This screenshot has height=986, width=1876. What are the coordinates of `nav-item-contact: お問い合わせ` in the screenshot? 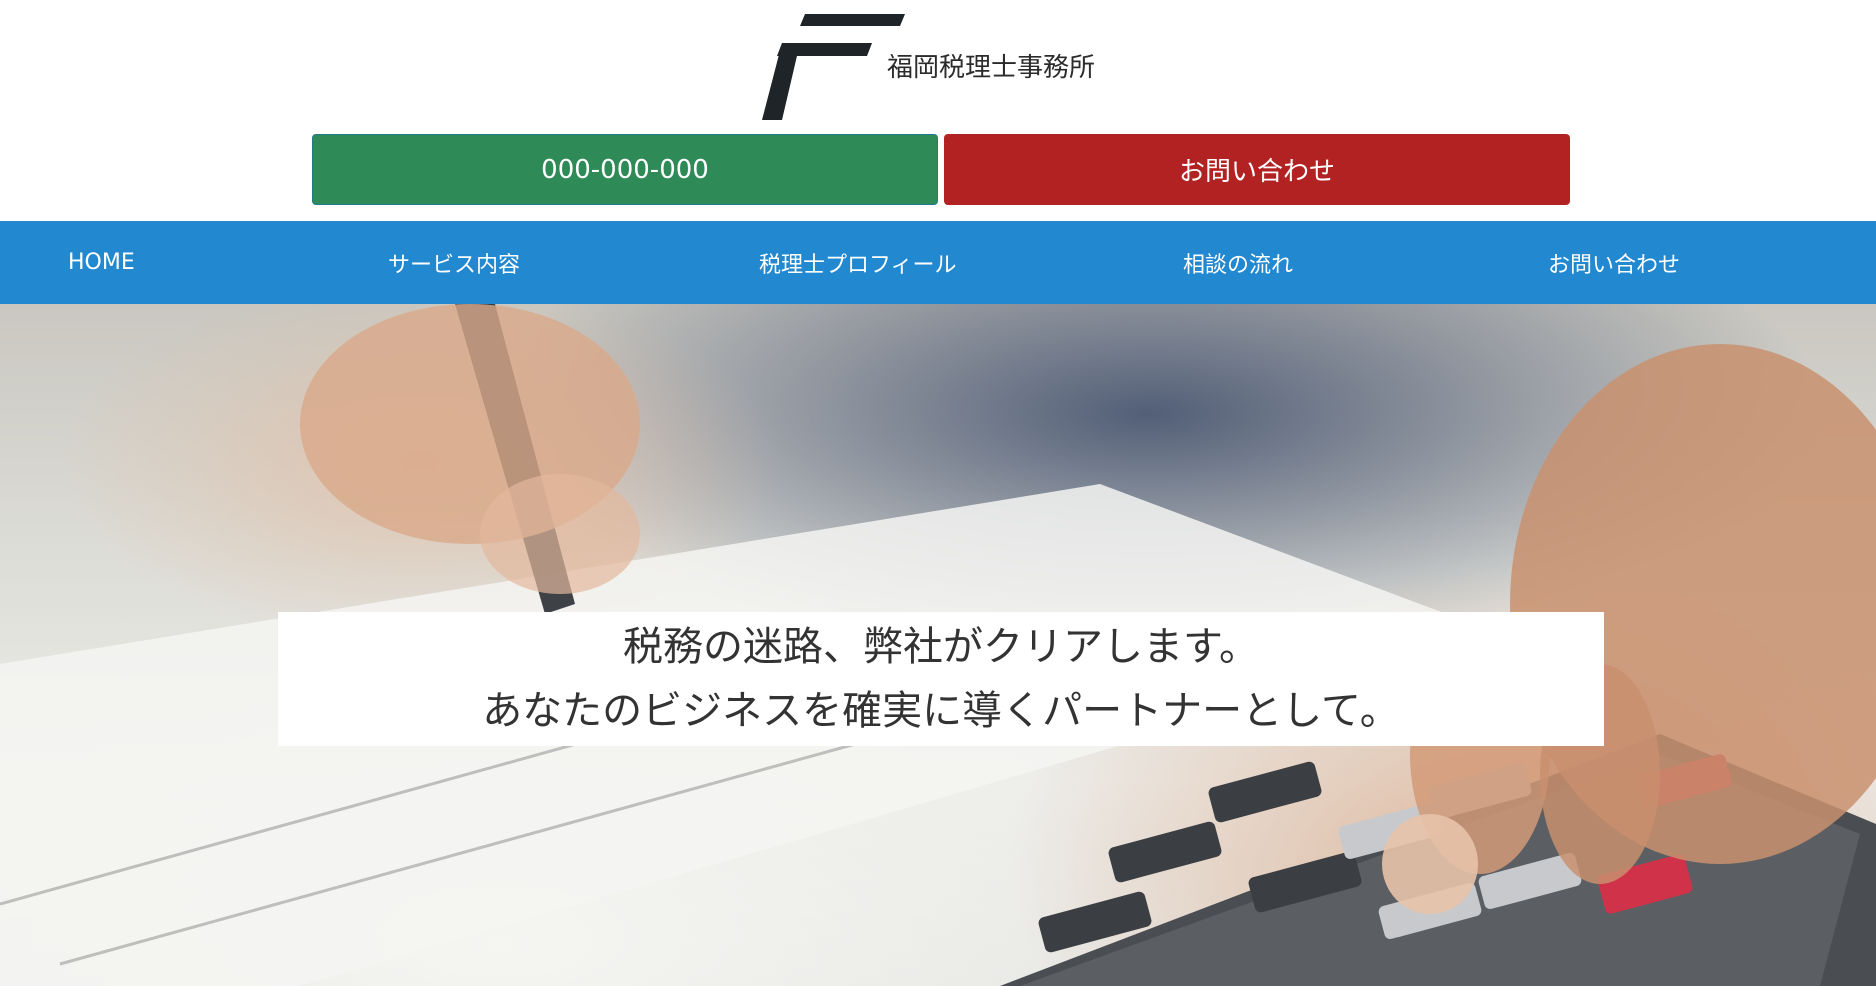 It's located at (1614, 262).